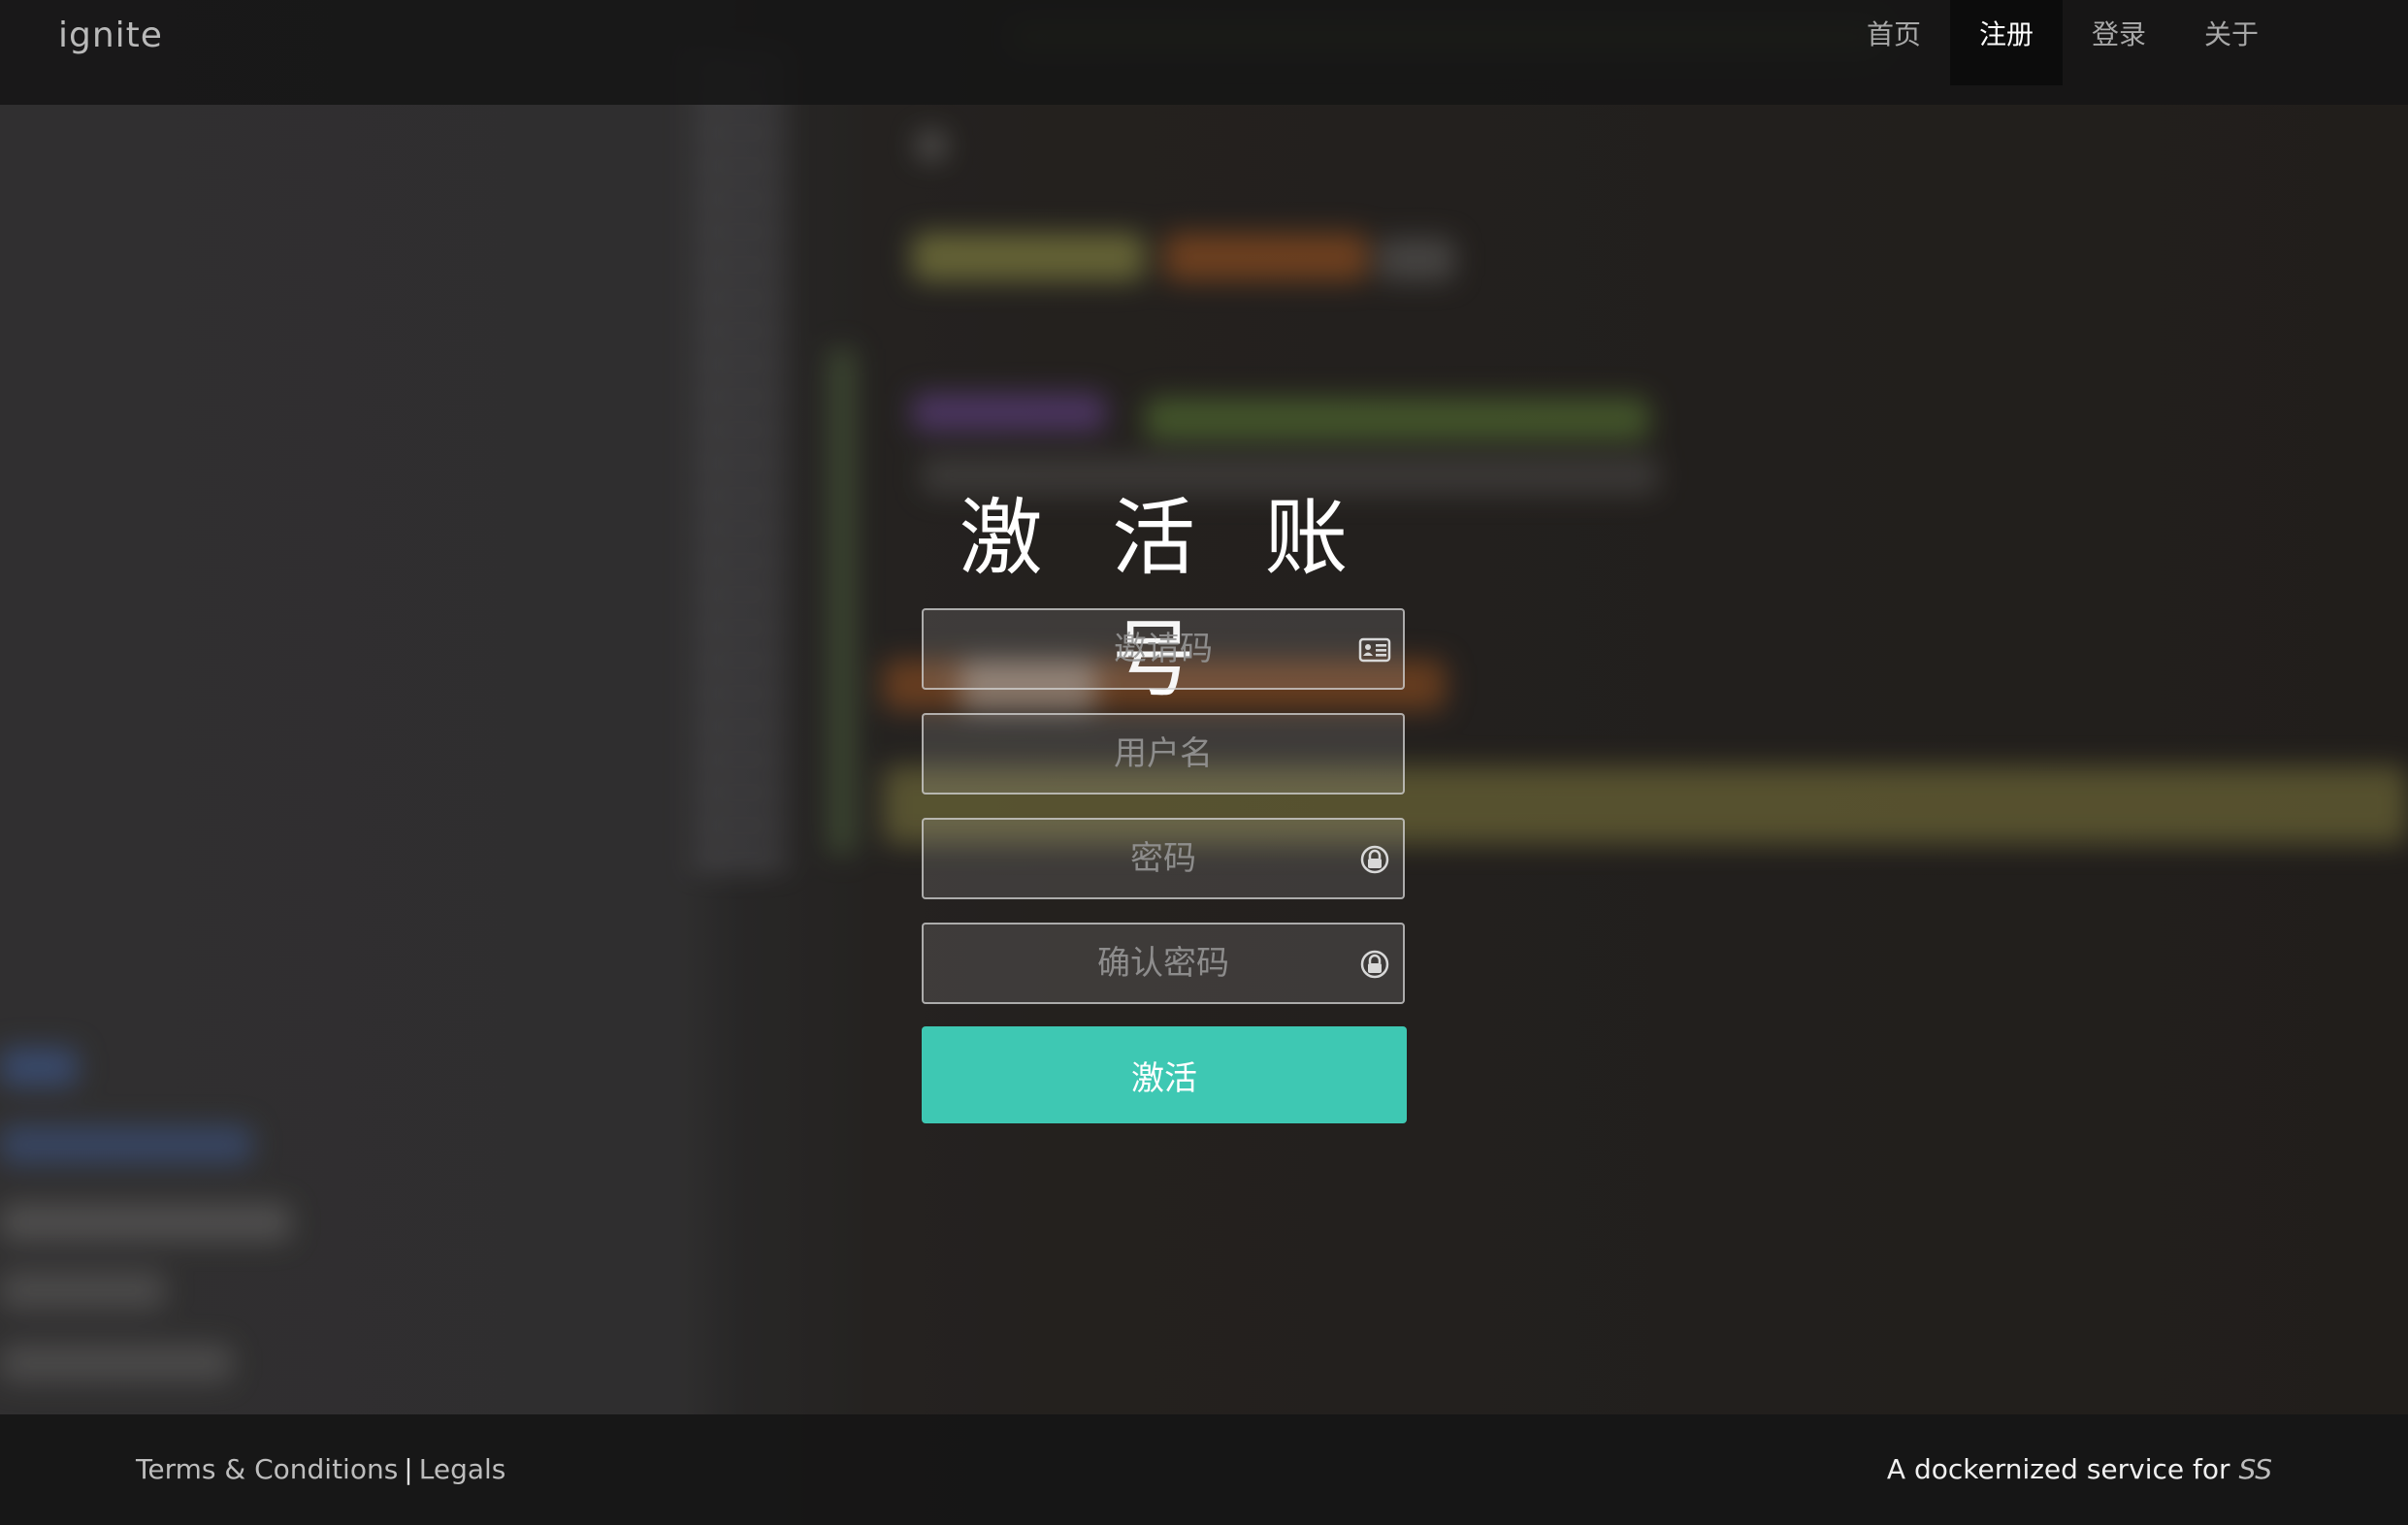 This screenshot has width=2408, height=1525. What do you see at coordinates (2119, 42) in the screenshot?
I see `nav-item-login: 登录` at bounding box center [2119, 42].